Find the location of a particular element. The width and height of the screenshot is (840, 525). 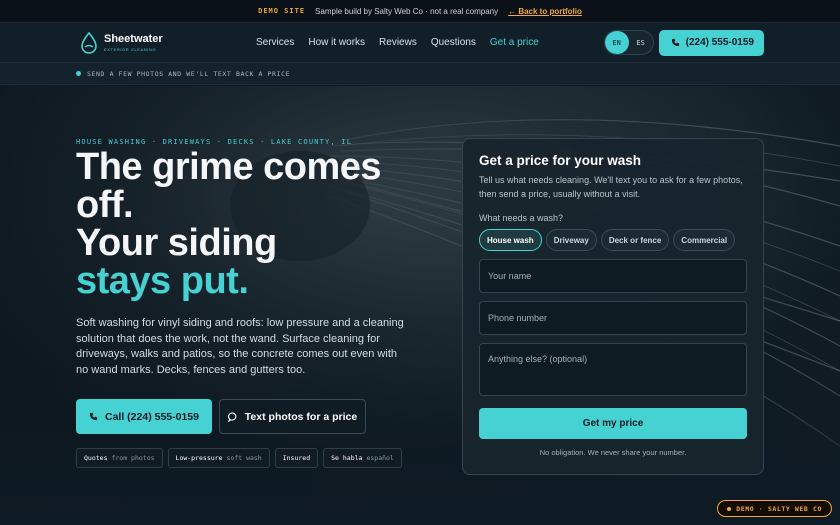

nav-item-questions: Questions is located at coordinates (453, 42).